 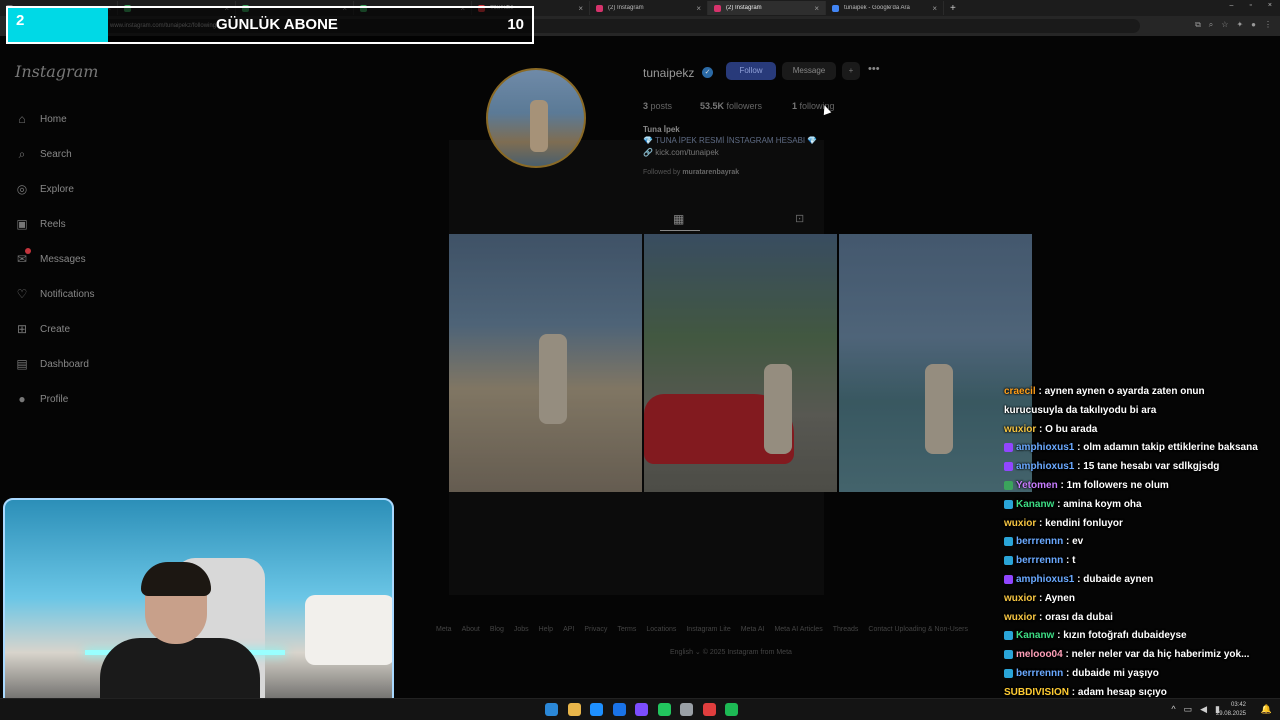 I want to click on footer-link: Privacy, so click(x=595, y=629).